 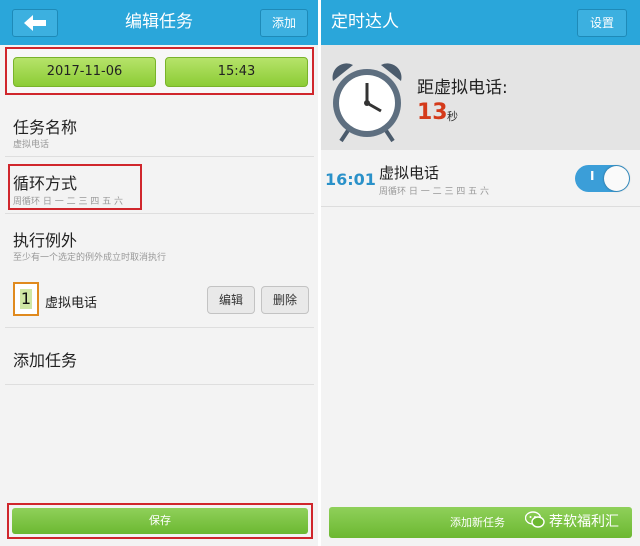 I want to click on countdown-panel: 距虚拟电话: 13 秒, so click(x=480, y=97).